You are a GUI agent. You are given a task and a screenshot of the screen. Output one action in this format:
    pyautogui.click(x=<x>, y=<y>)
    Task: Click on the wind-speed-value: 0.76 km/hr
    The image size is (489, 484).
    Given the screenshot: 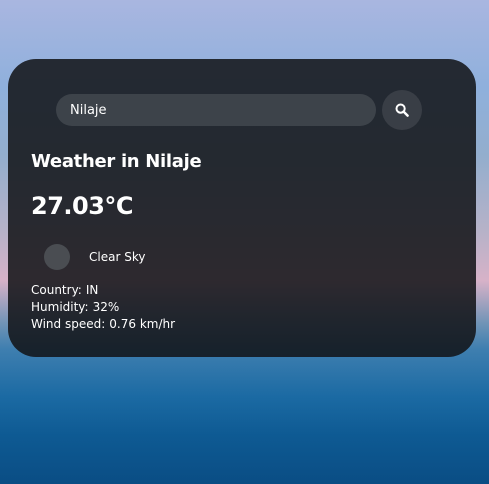 What is the action you would take?
    pyautogui.click(x=142, y=324)
    